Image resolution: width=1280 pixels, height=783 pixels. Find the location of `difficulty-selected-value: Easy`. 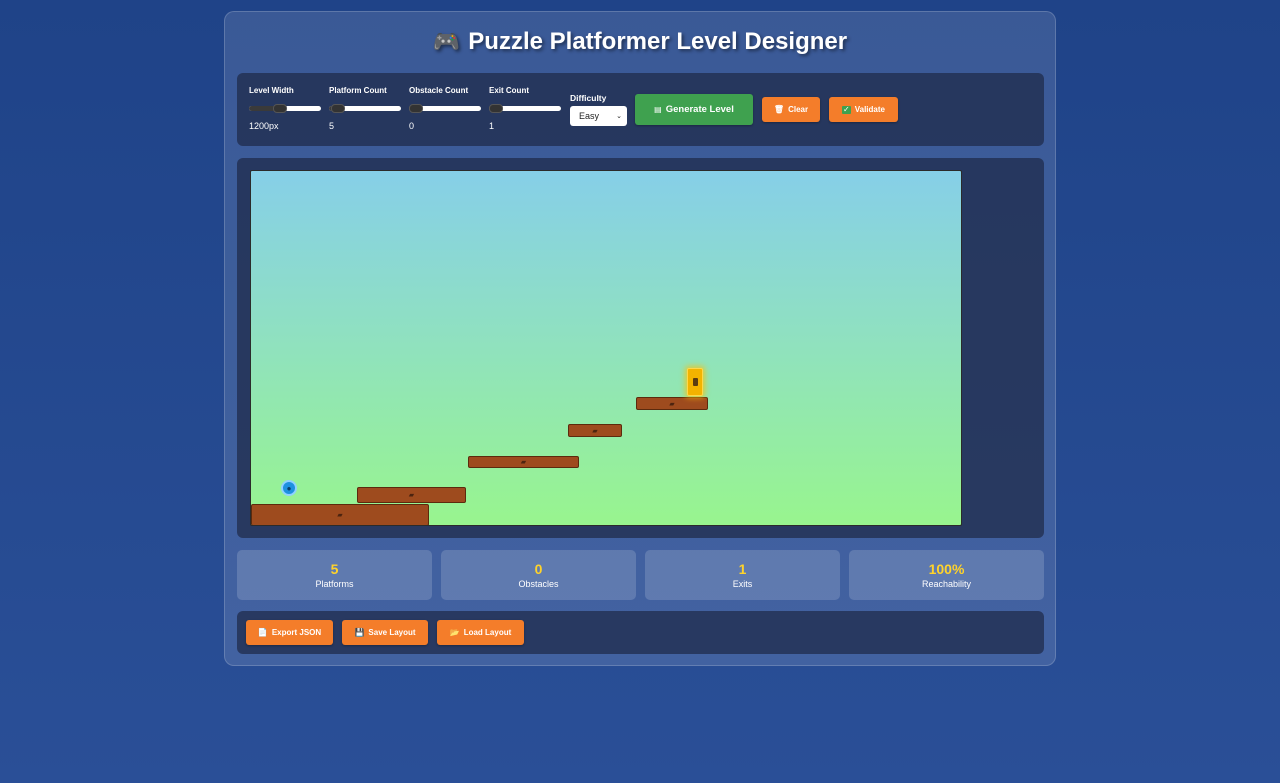

difficulty-selected-value: Easy is located at coordinates (589, 116).